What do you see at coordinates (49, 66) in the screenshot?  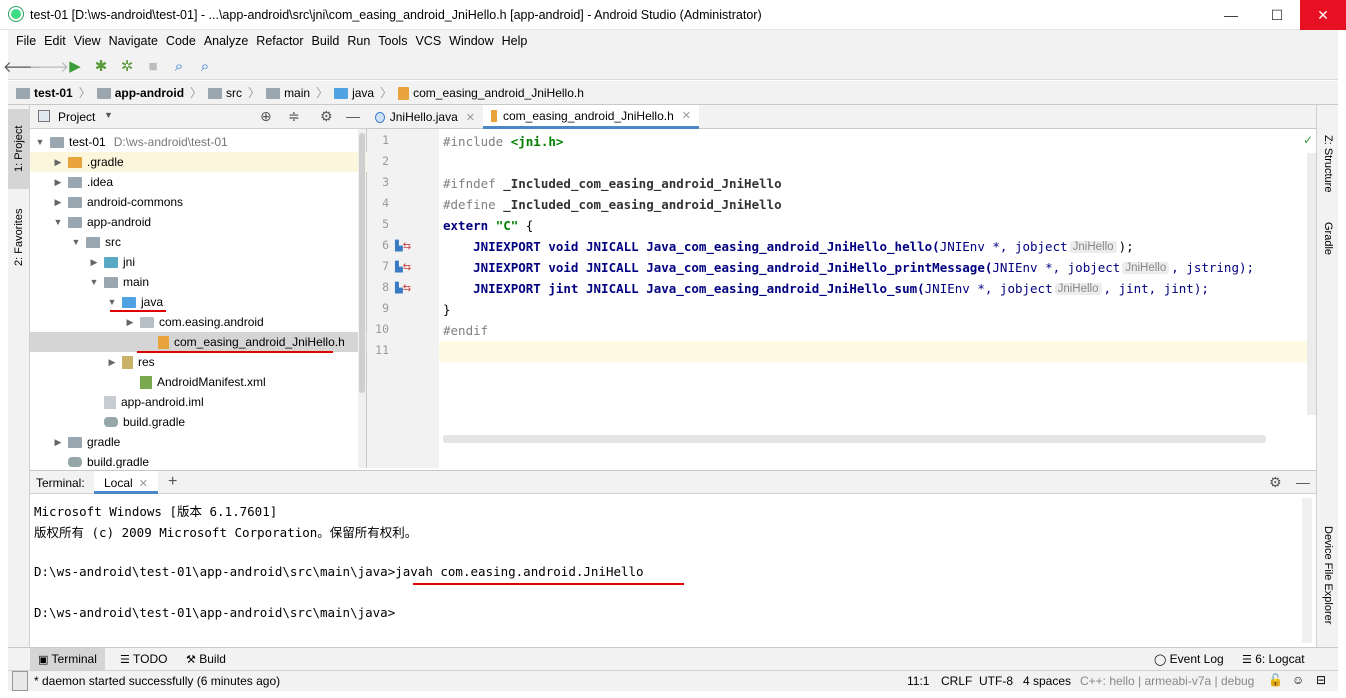 I see `forward-icon: 🡒` at bounding box center [49, 66].